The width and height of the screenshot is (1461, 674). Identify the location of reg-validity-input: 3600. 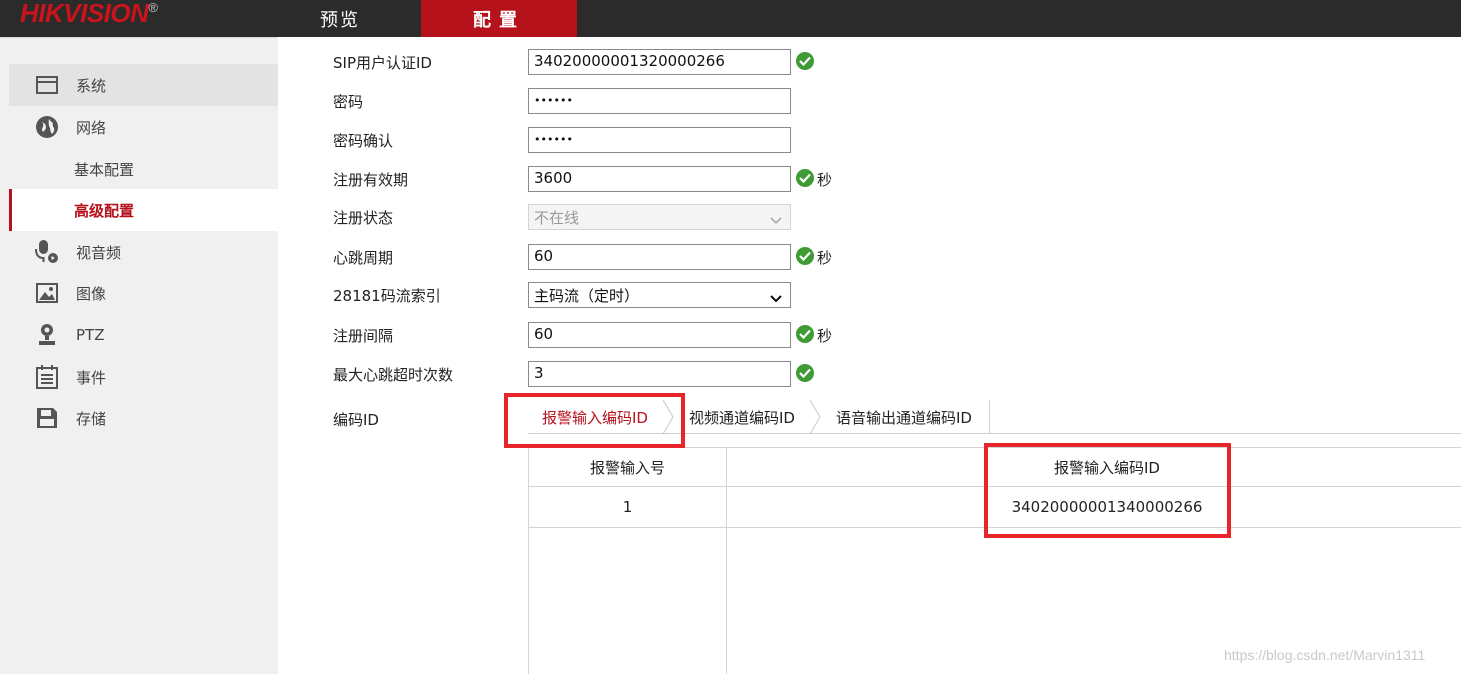
(659, 179).